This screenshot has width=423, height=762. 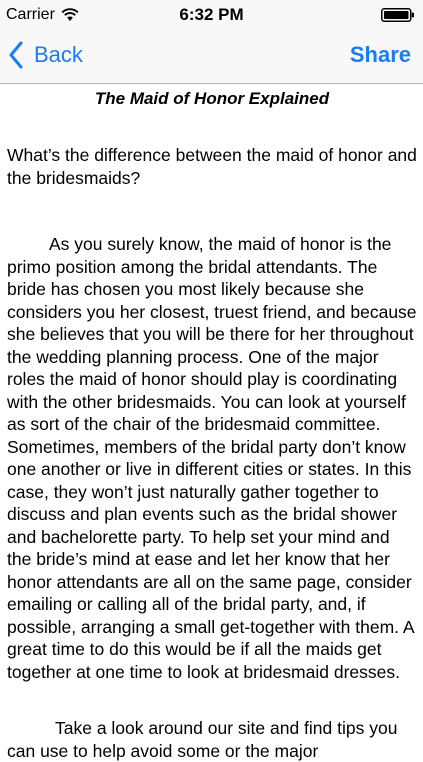 I want to click on navigation-bar: Back Share, so click(x=211, y=57).